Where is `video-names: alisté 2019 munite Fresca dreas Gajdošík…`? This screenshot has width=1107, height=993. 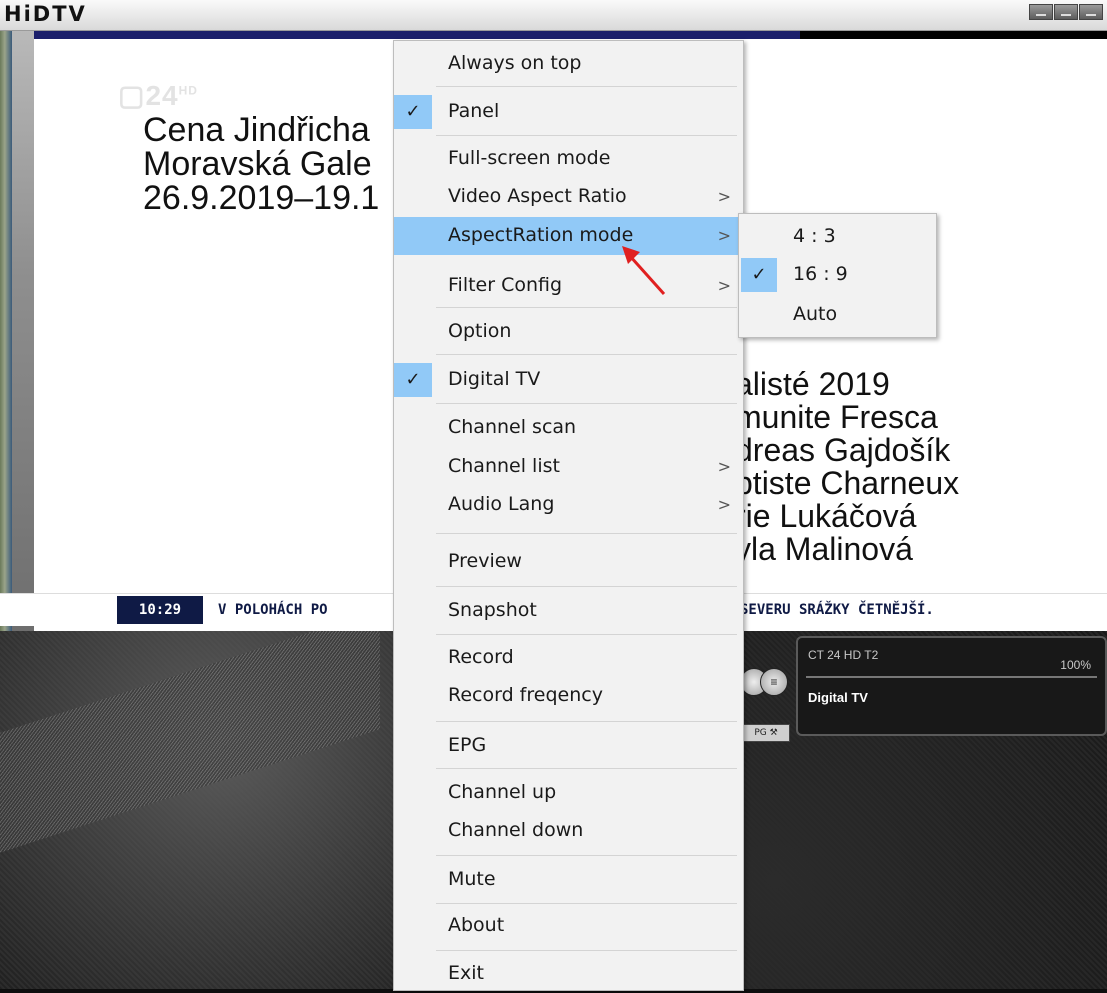
video-names: alisté 2019 munite Fresca dreas Gajdošík… is located at coordinates (847, 466).